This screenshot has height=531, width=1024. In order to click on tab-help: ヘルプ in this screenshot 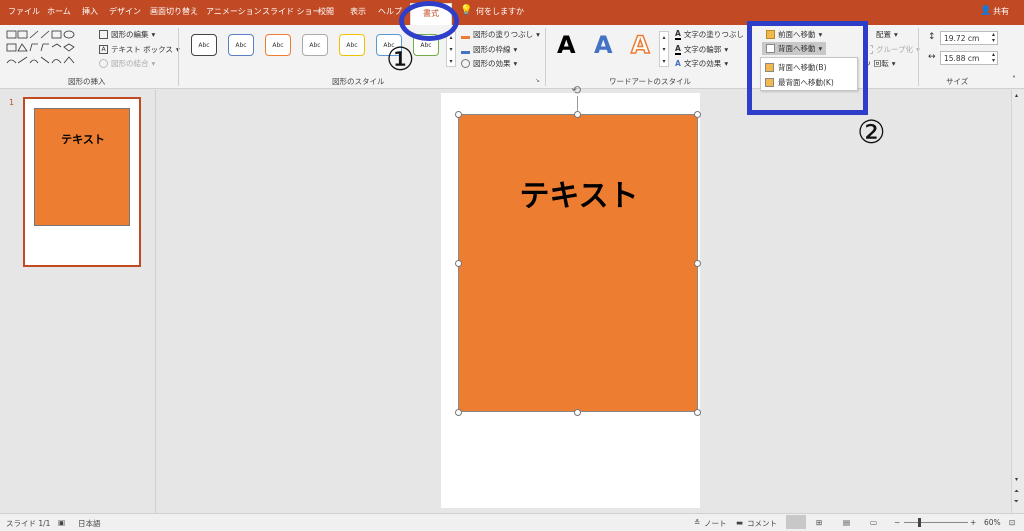, I will do `click(390, 11)`.